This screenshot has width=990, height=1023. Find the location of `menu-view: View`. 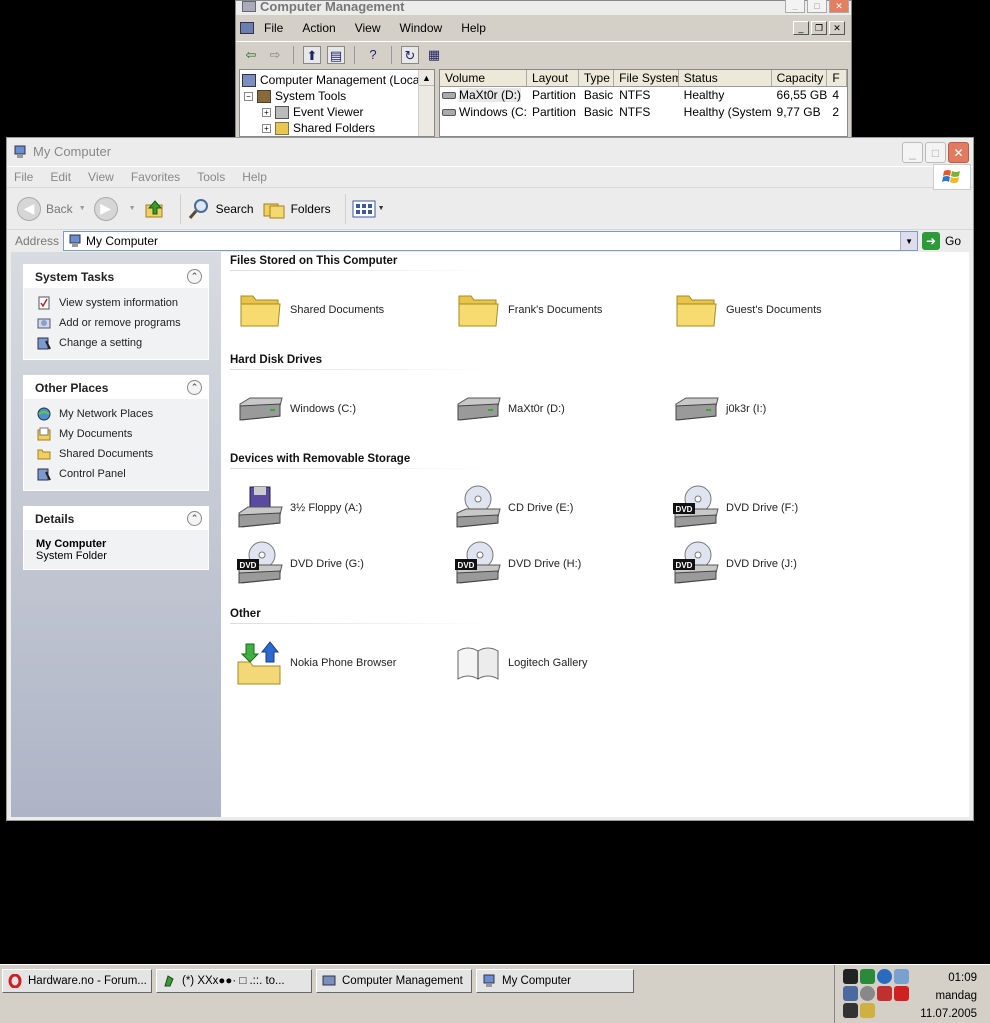

menu-view: View is located at coordinates (101, 177).